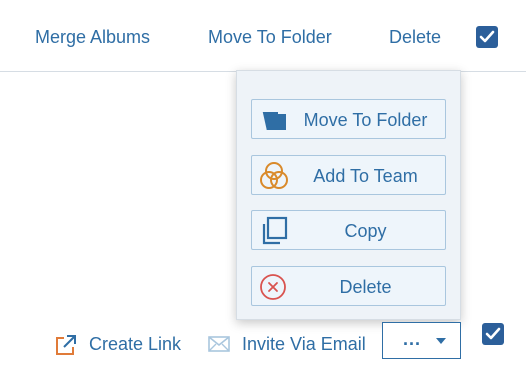 The image size is (526, 385). I want to click on menu-item-copy: Copy, so click(348, 230).